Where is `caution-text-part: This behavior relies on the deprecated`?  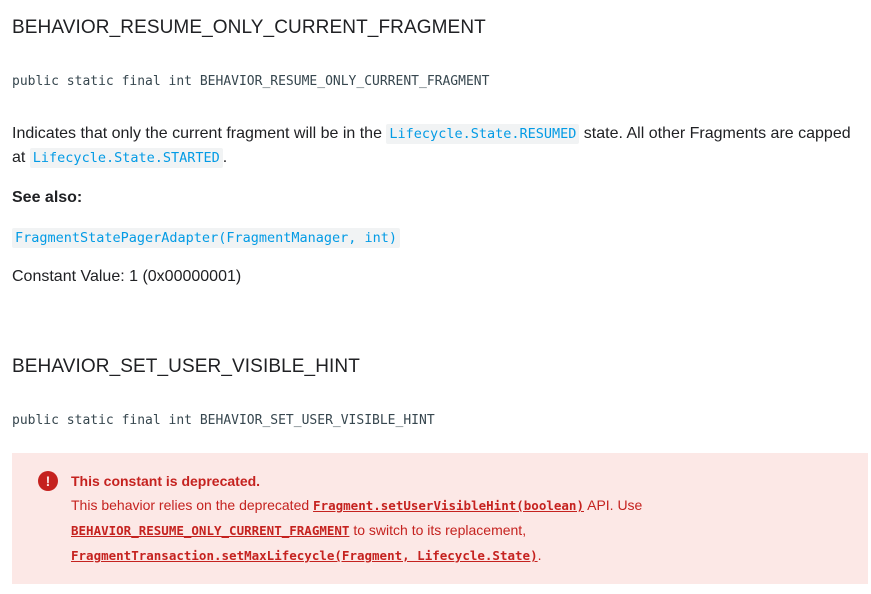 caution-text-part: This behavior relies on the deprecated is located at coordinates (192, 505).